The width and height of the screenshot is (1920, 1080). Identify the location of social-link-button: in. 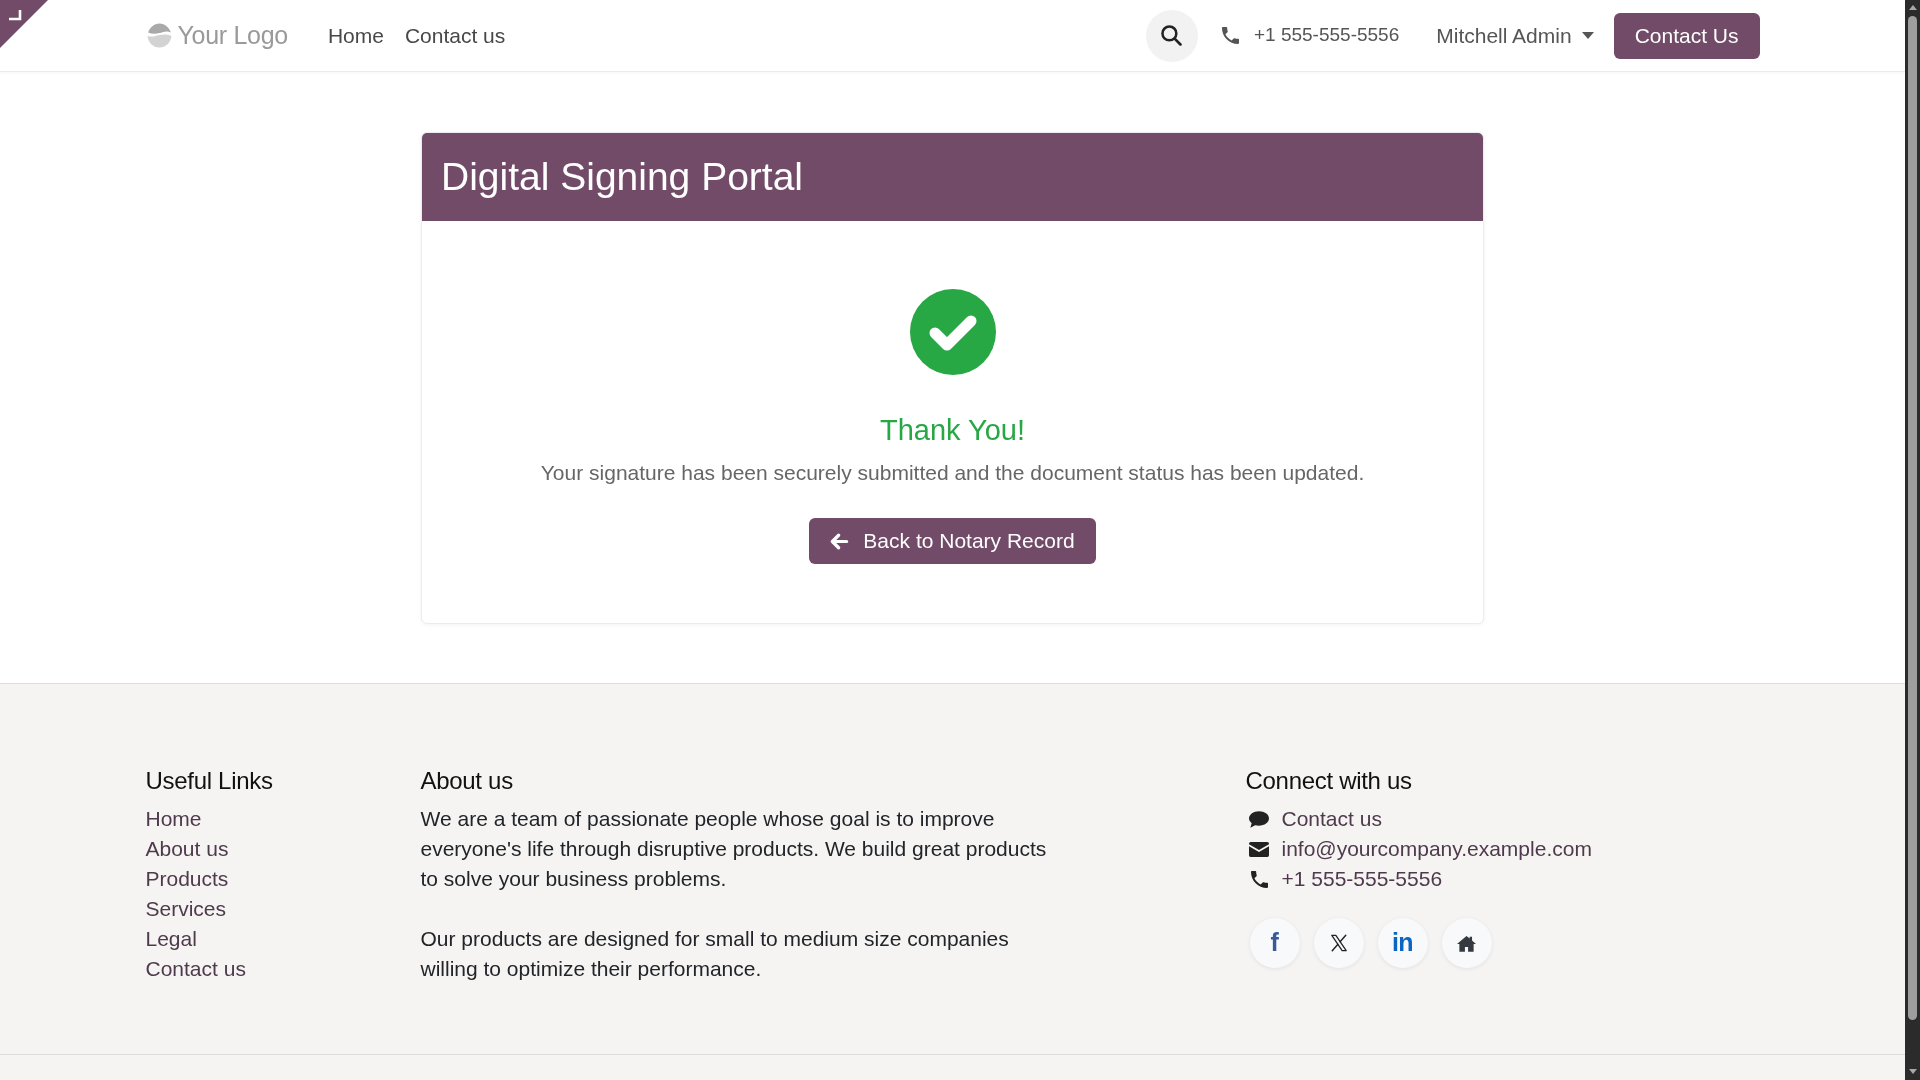
(1402, 943).